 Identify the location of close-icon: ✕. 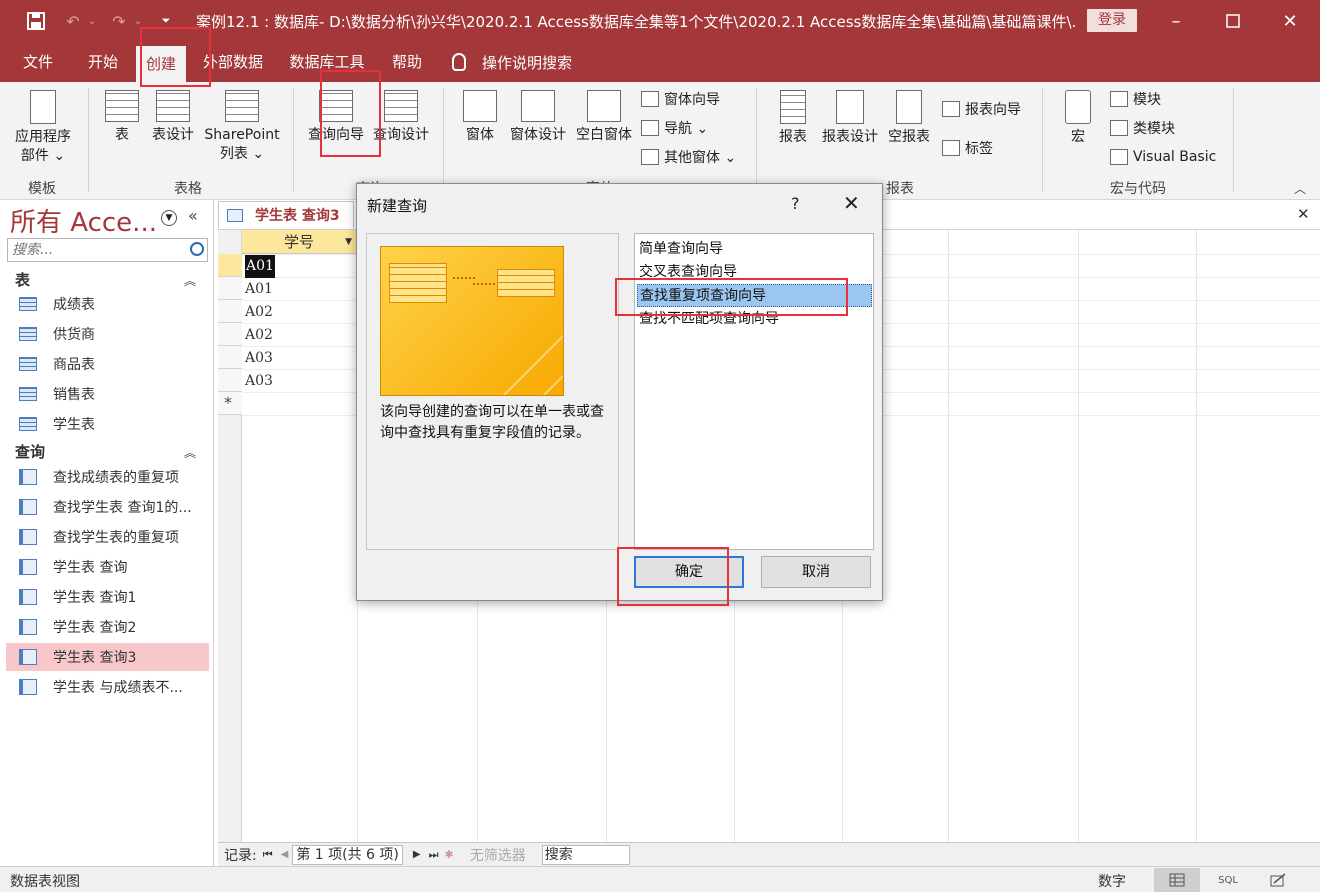
(1290, 21).